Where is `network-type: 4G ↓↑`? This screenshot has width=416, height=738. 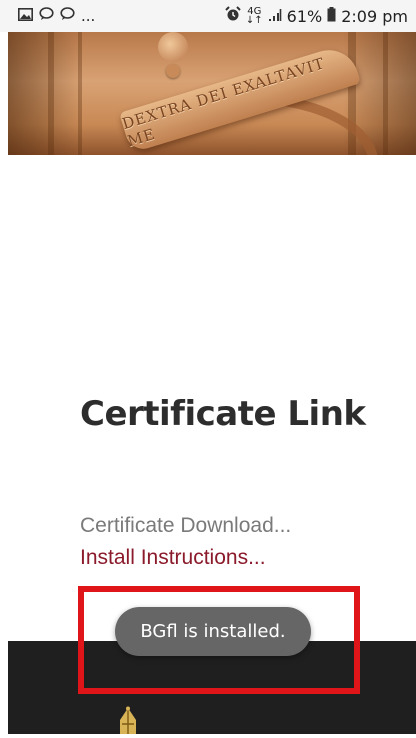 network-type: 4G ↓↑ is located at coordinates (254, 16).